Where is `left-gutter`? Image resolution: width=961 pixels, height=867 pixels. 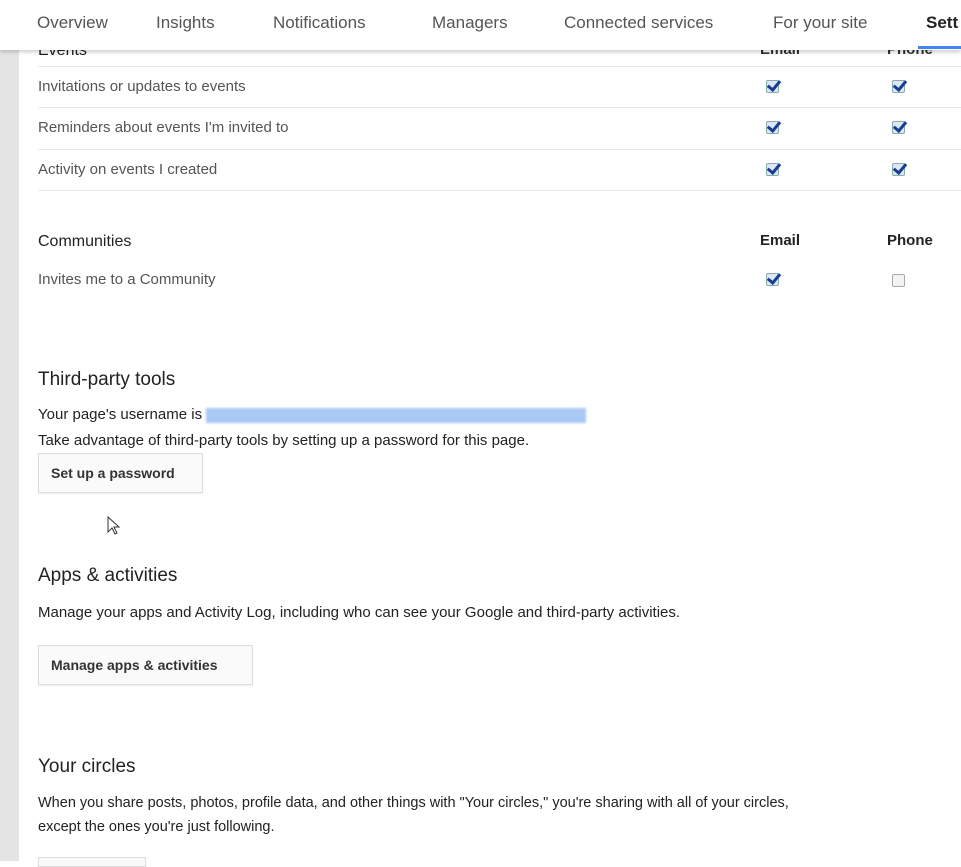 left-gutter is located at coordinates (9, 430).